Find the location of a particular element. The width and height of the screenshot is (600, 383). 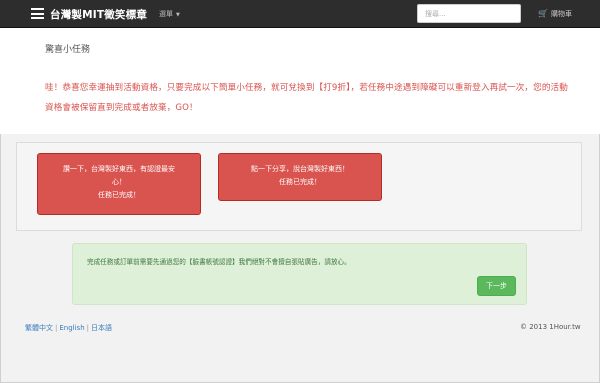

next-step-button: 下一步 is located at coordinates (496, 286).